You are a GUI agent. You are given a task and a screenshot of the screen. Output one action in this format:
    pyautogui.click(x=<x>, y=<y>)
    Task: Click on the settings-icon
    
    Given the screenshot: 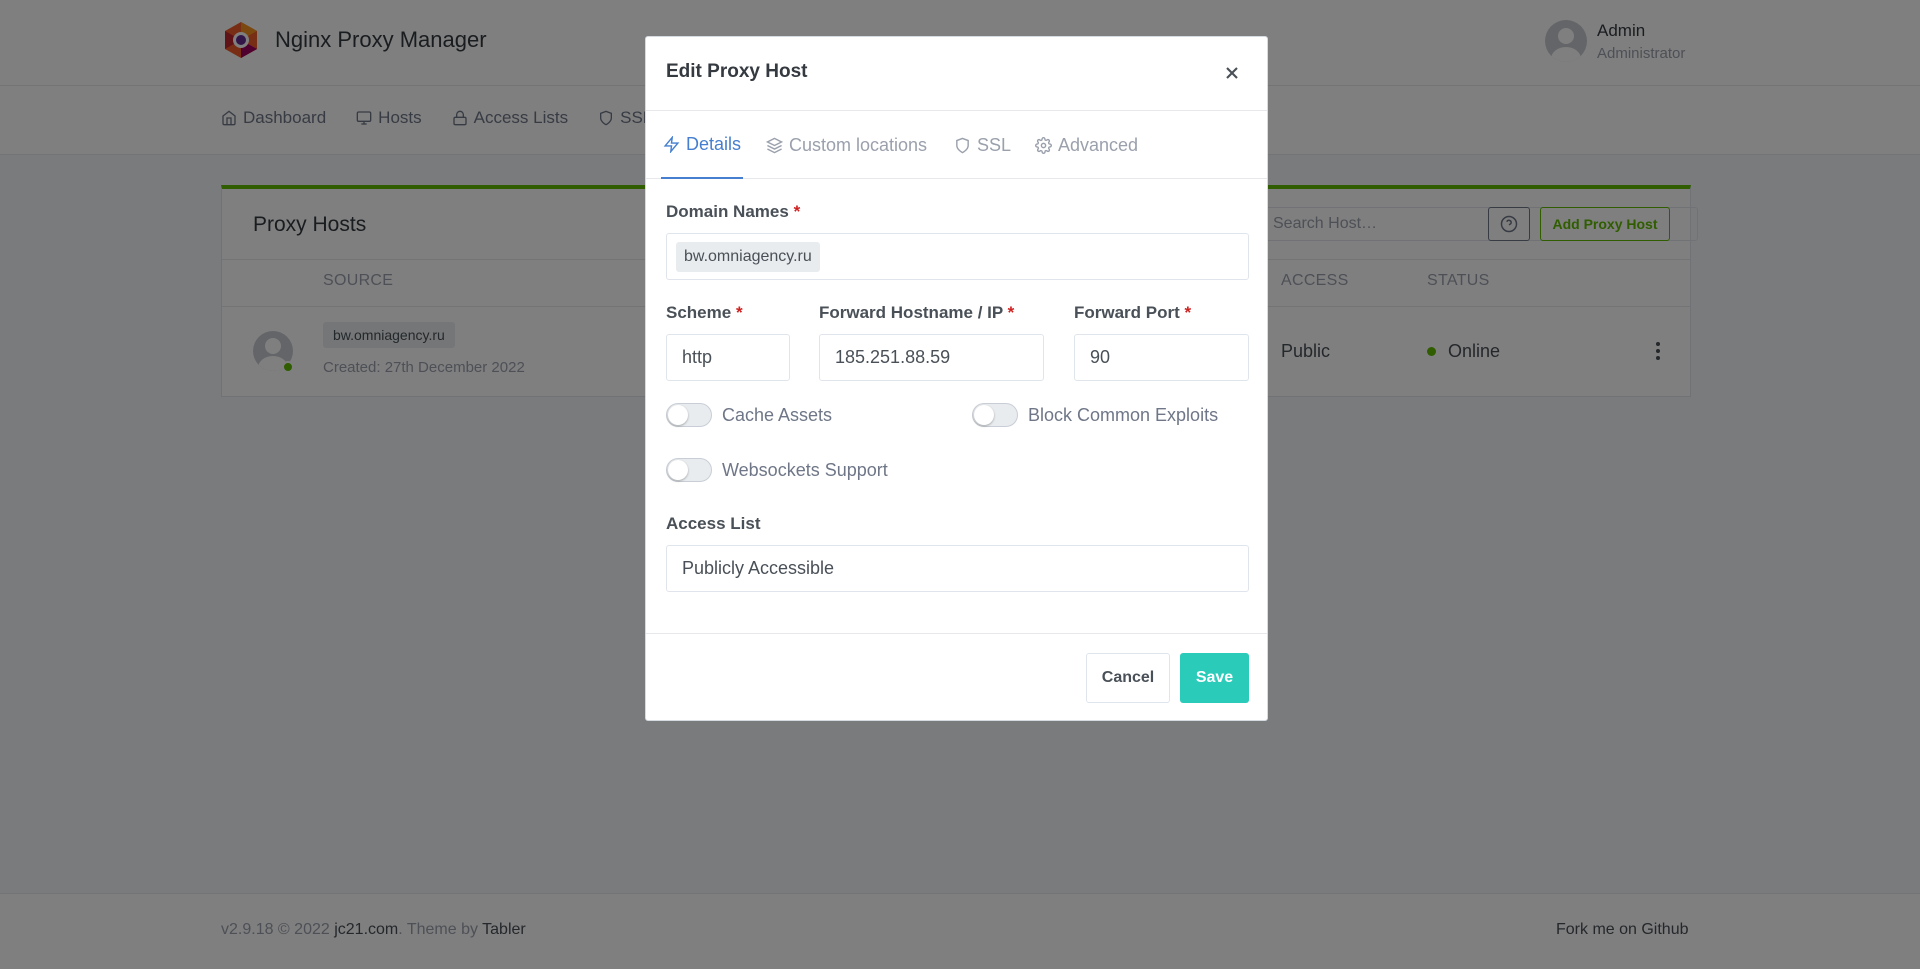 What is the action you would take?
    pyautogui.click(x=1043, y=145)
    